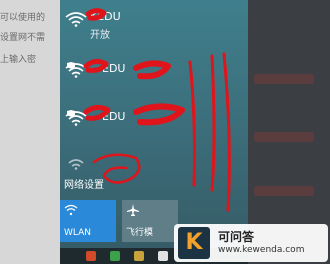 This screenshot has width=330, height=264. I want to click on airplane-tile-label: 飞行模, so click(140, 233).